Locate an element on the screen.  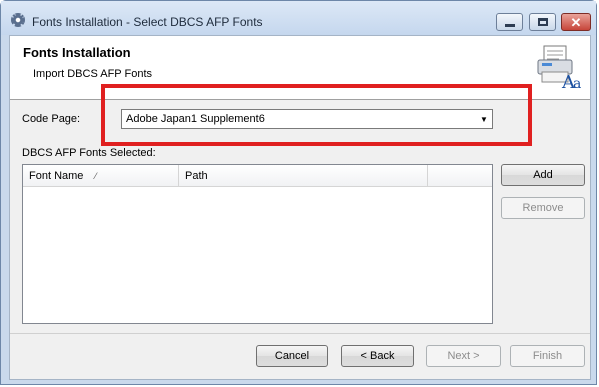
close-icon: ✕ is located at coordinates (576, 22).